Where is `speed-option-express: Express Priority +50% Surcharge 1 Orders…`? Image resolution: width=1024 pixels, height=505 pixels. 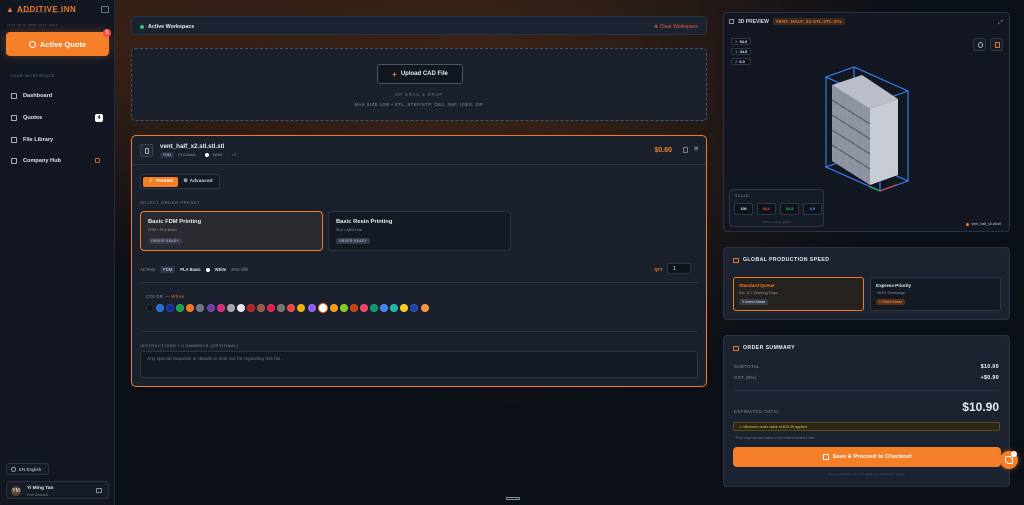 speed-option-express: Express Priority +50% Surcharge 1 Orders… is located at coordinates (935, 294).